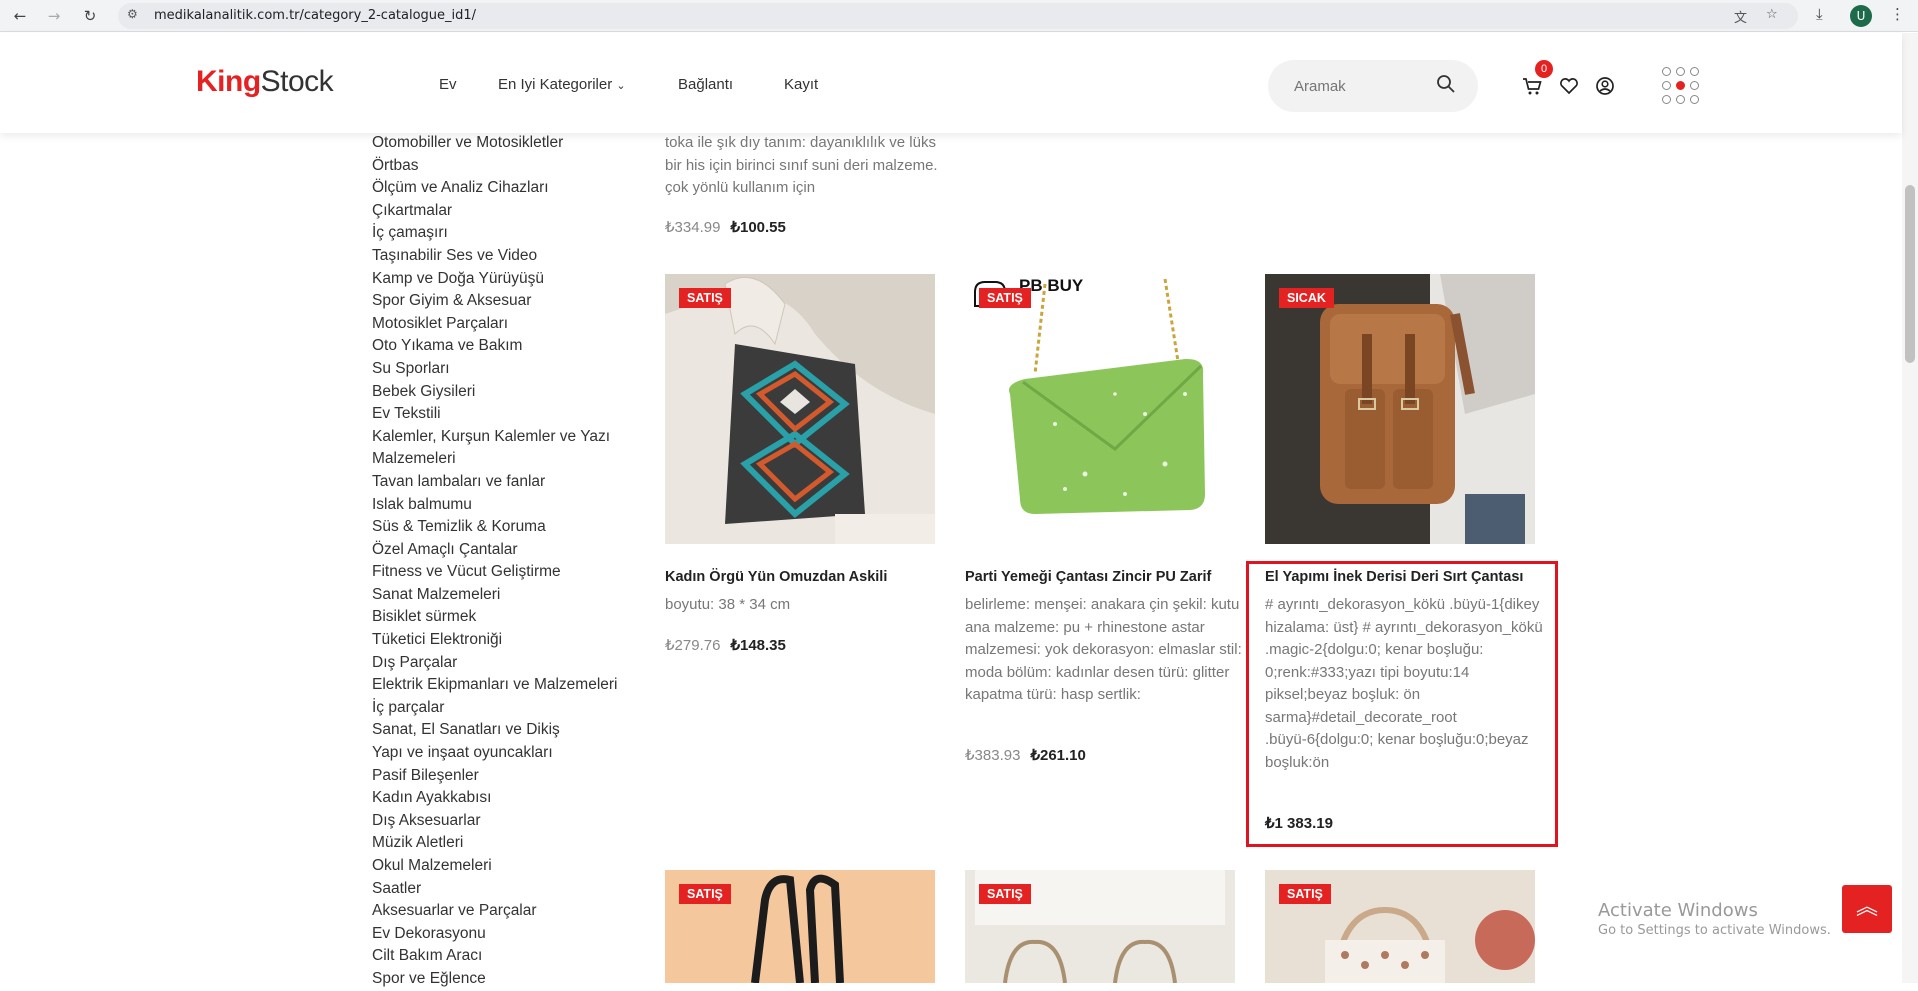  I want to click on category-link: Özel Amaçlı Çantalar, so click(507, 550).